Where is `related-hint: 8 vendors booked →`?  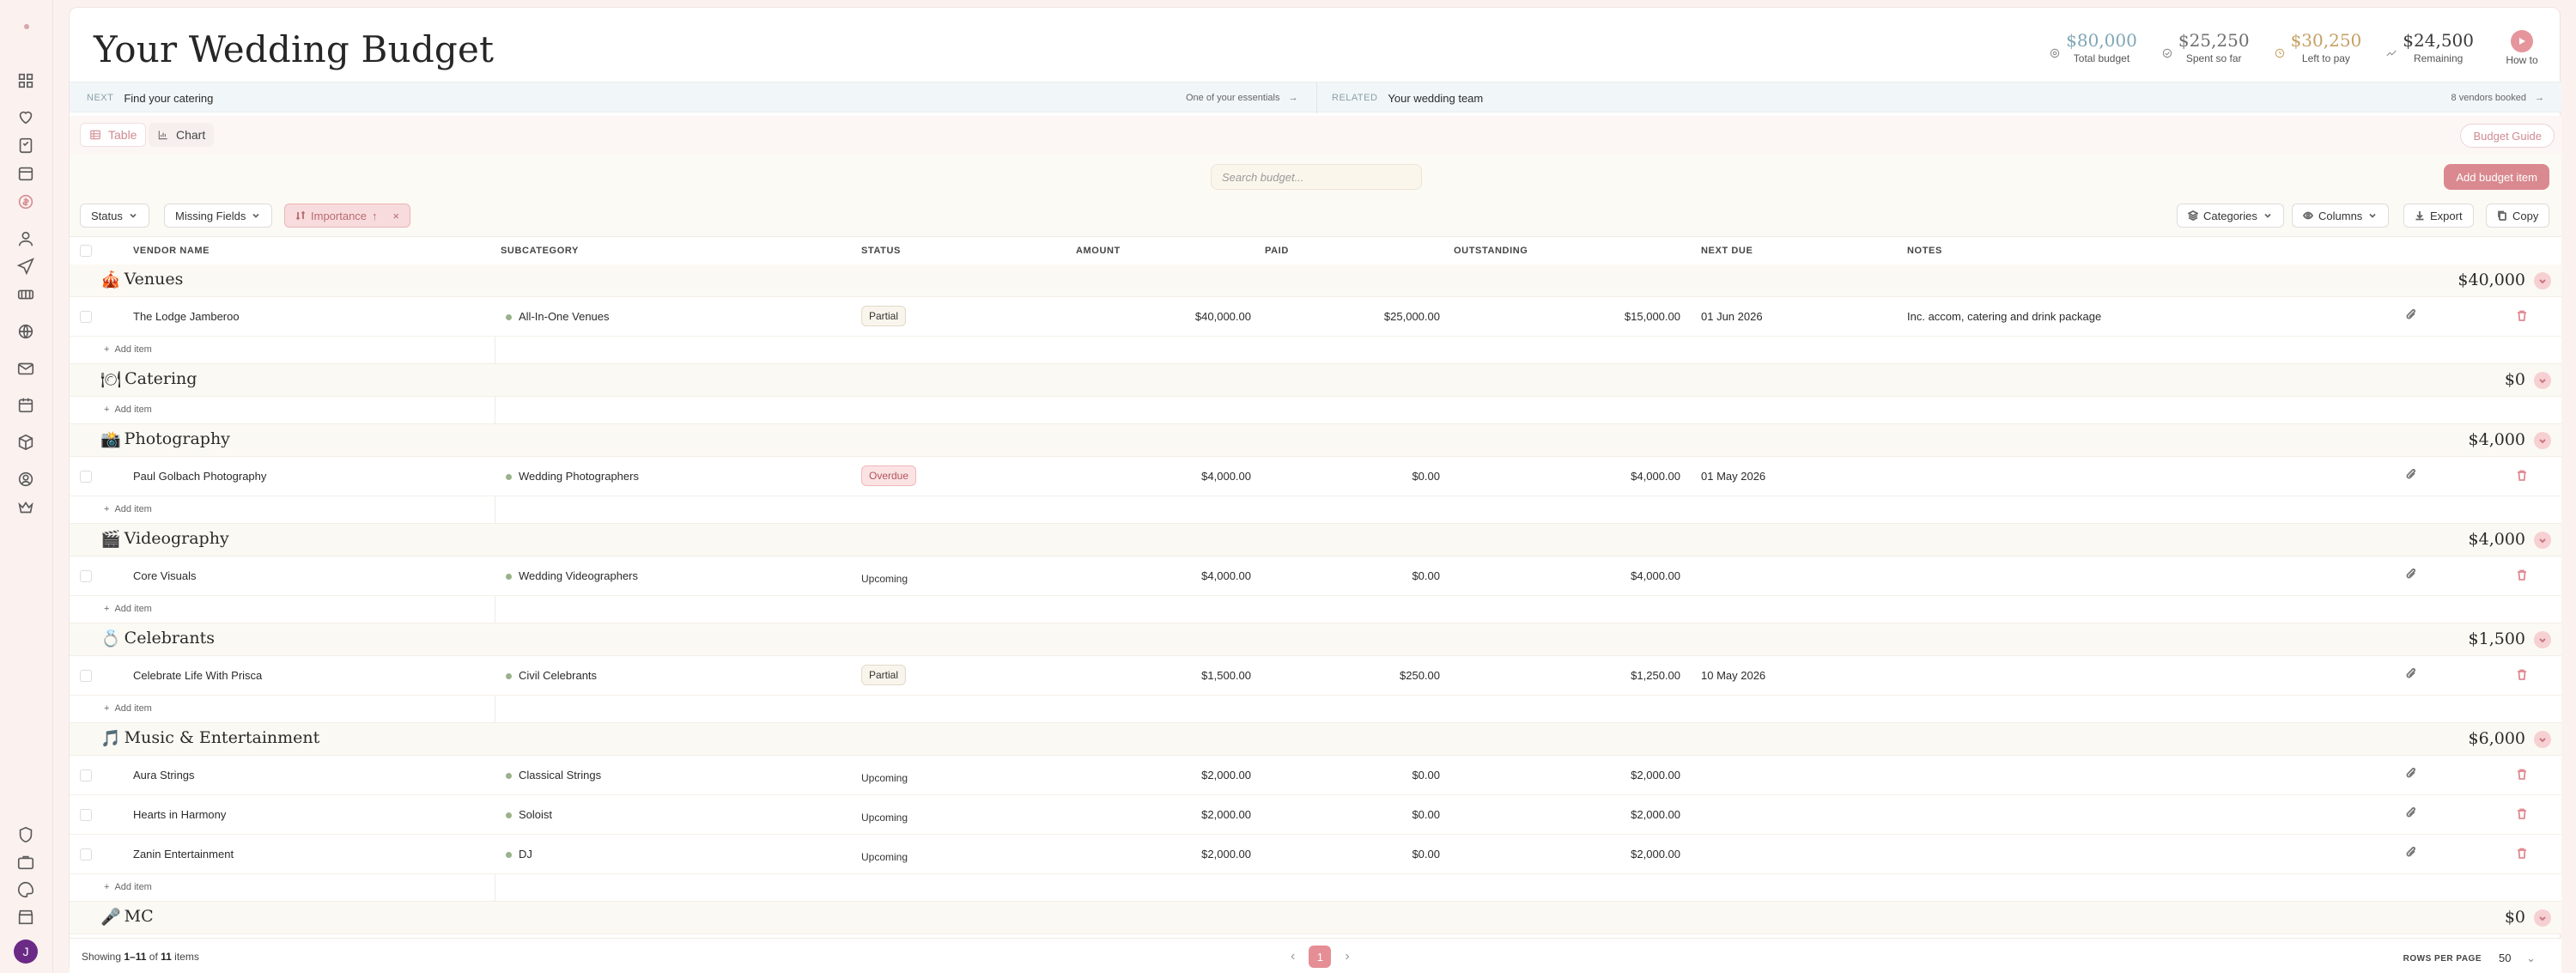
related-hint: 8 vendors booked → is located at coordinates (2497, 97).